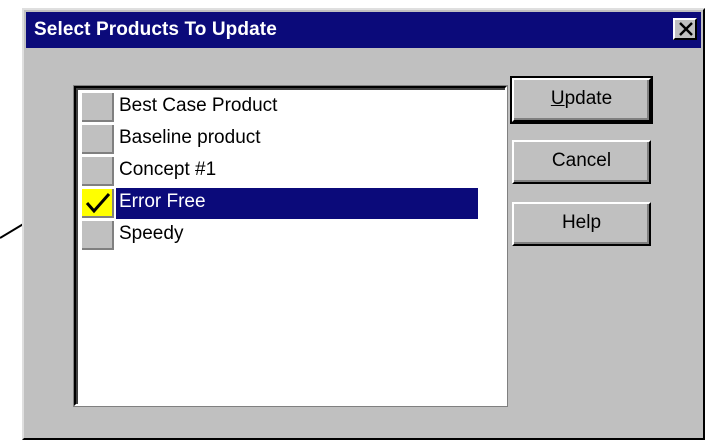 This screenshot has height=445, width=707. I want to click on help-label: Help, so click(581, 222).